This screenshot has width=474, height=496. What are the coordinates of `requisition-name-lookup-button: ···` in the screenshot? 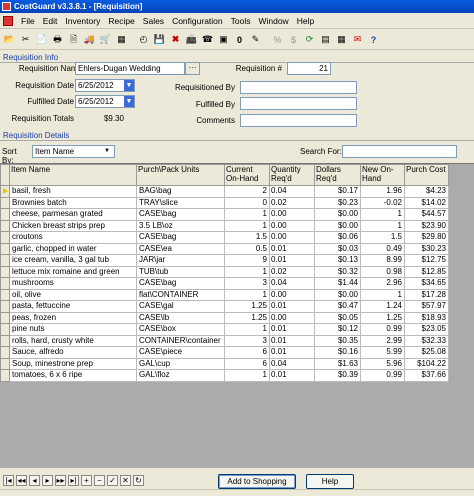 It's located at (192, 68).